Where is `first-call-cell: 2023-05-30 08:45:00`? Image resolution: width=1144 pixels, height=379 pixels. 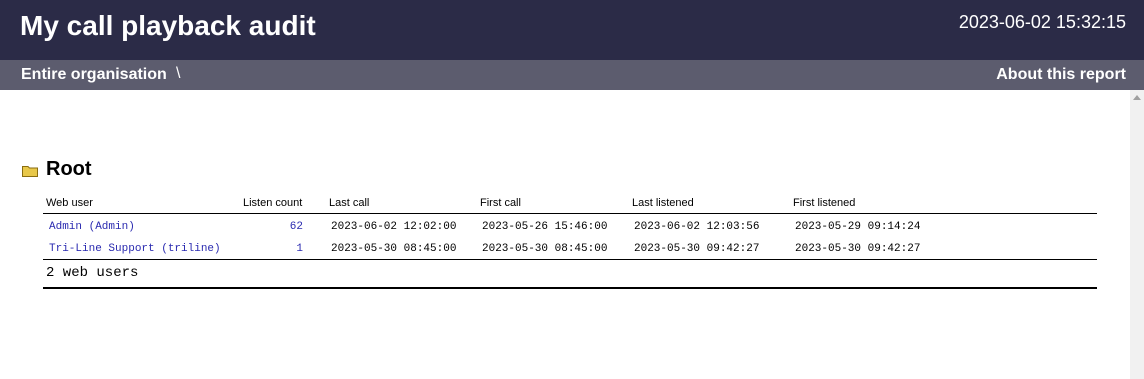
first-call-cell: 2023-05-30 08:45:00 is located at coordinates (545, 249).